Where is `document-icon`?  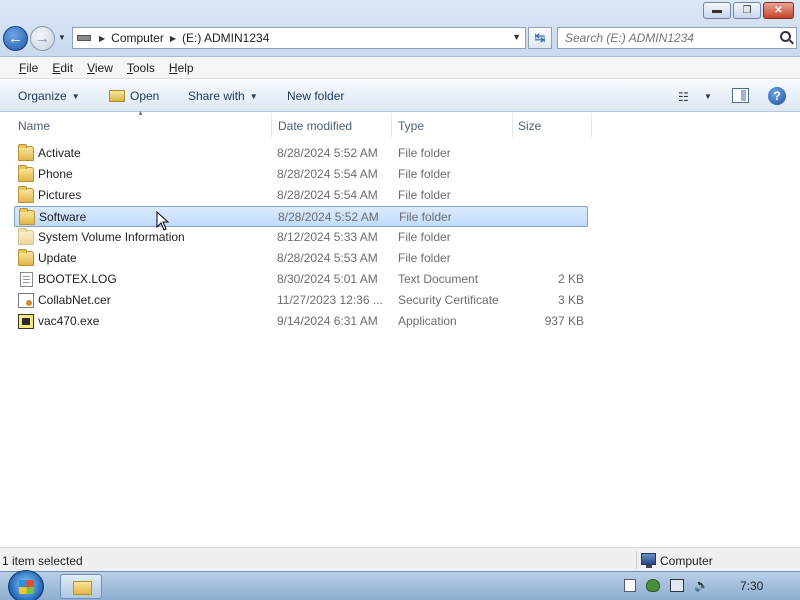 document-icon is located at coordinates (26, 279).